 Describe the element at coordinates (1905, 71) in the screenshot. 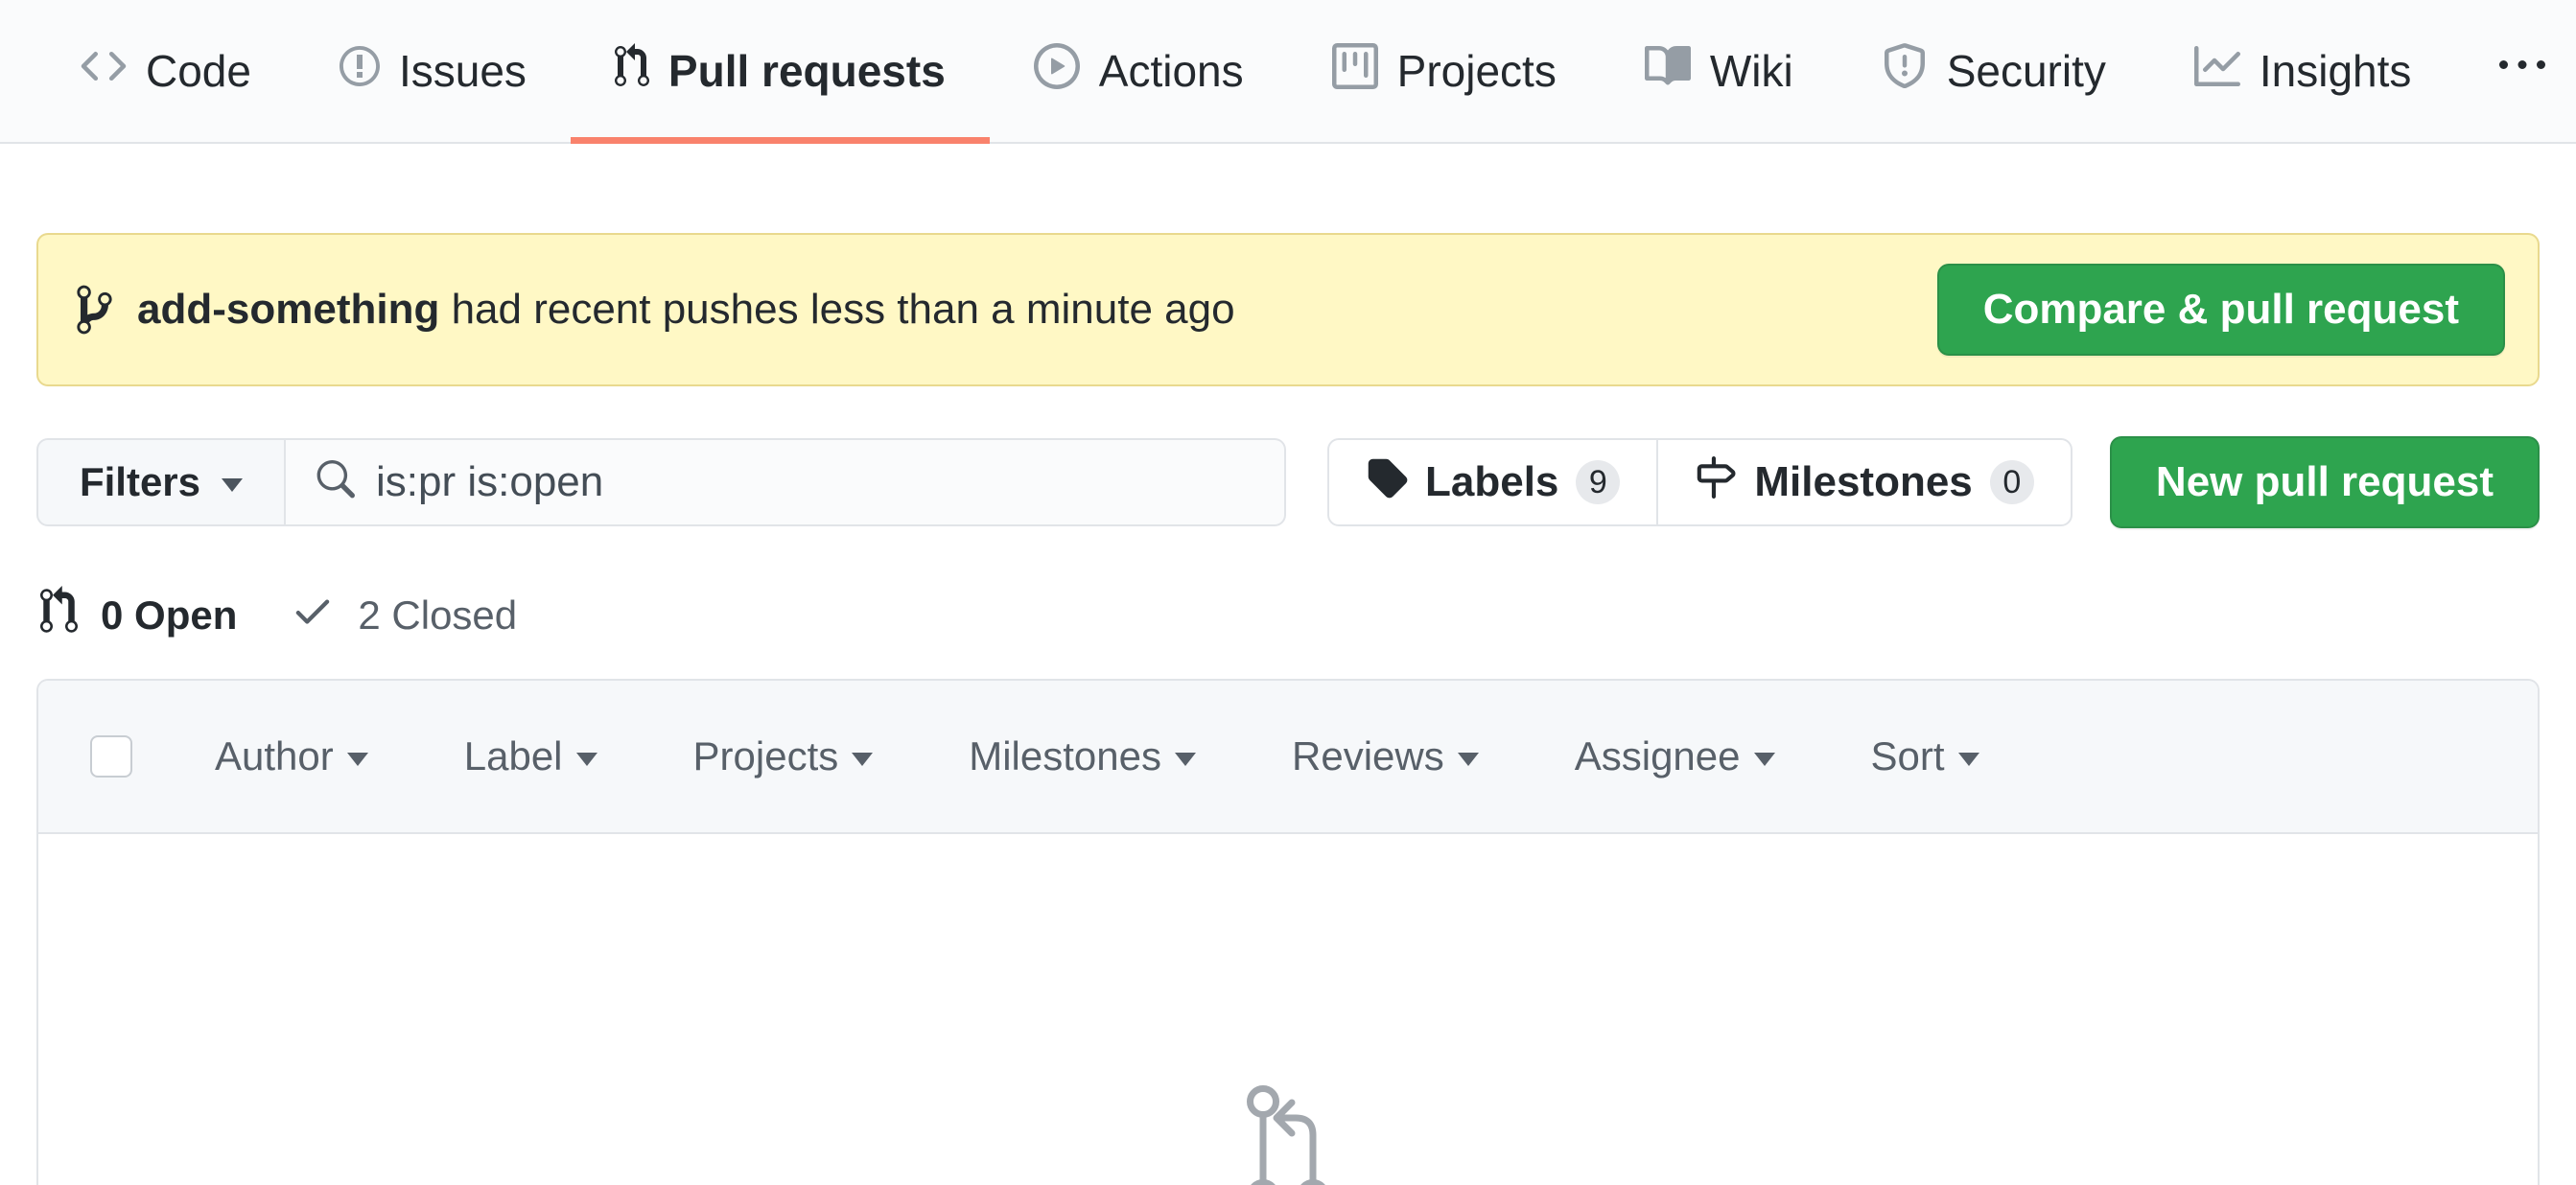

I see `shield-icon` at that location.